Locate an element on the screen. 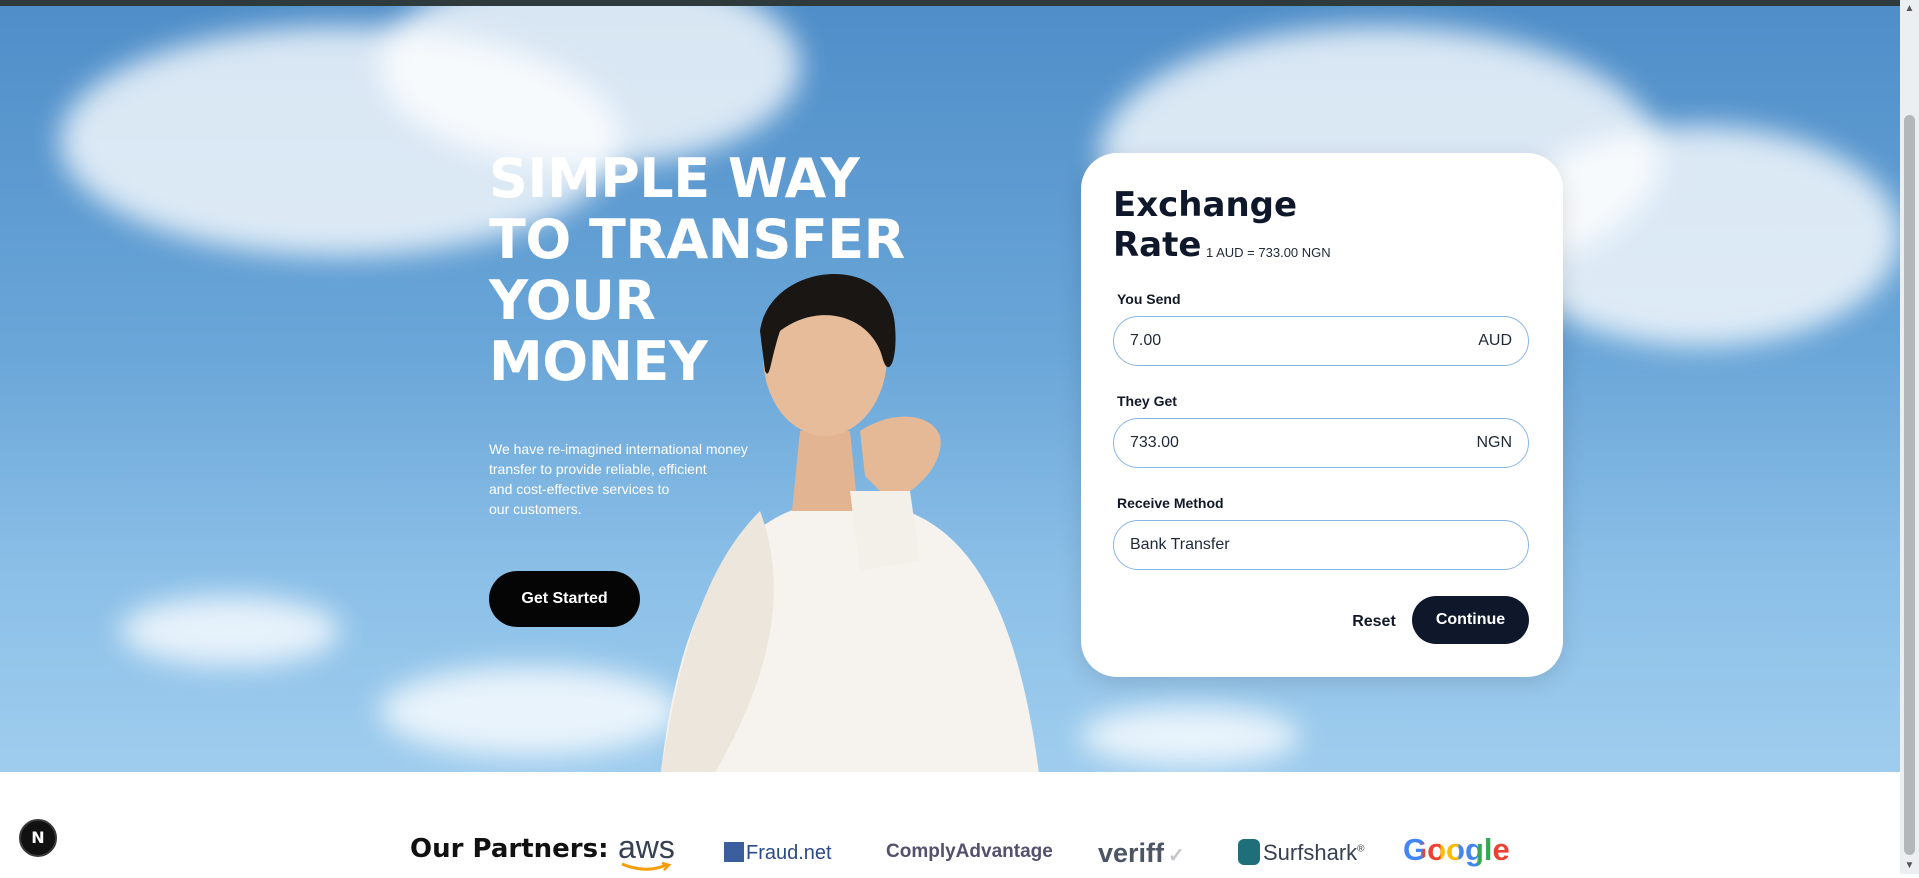  continue-button: Continue is located at coordinates (1470, 620).